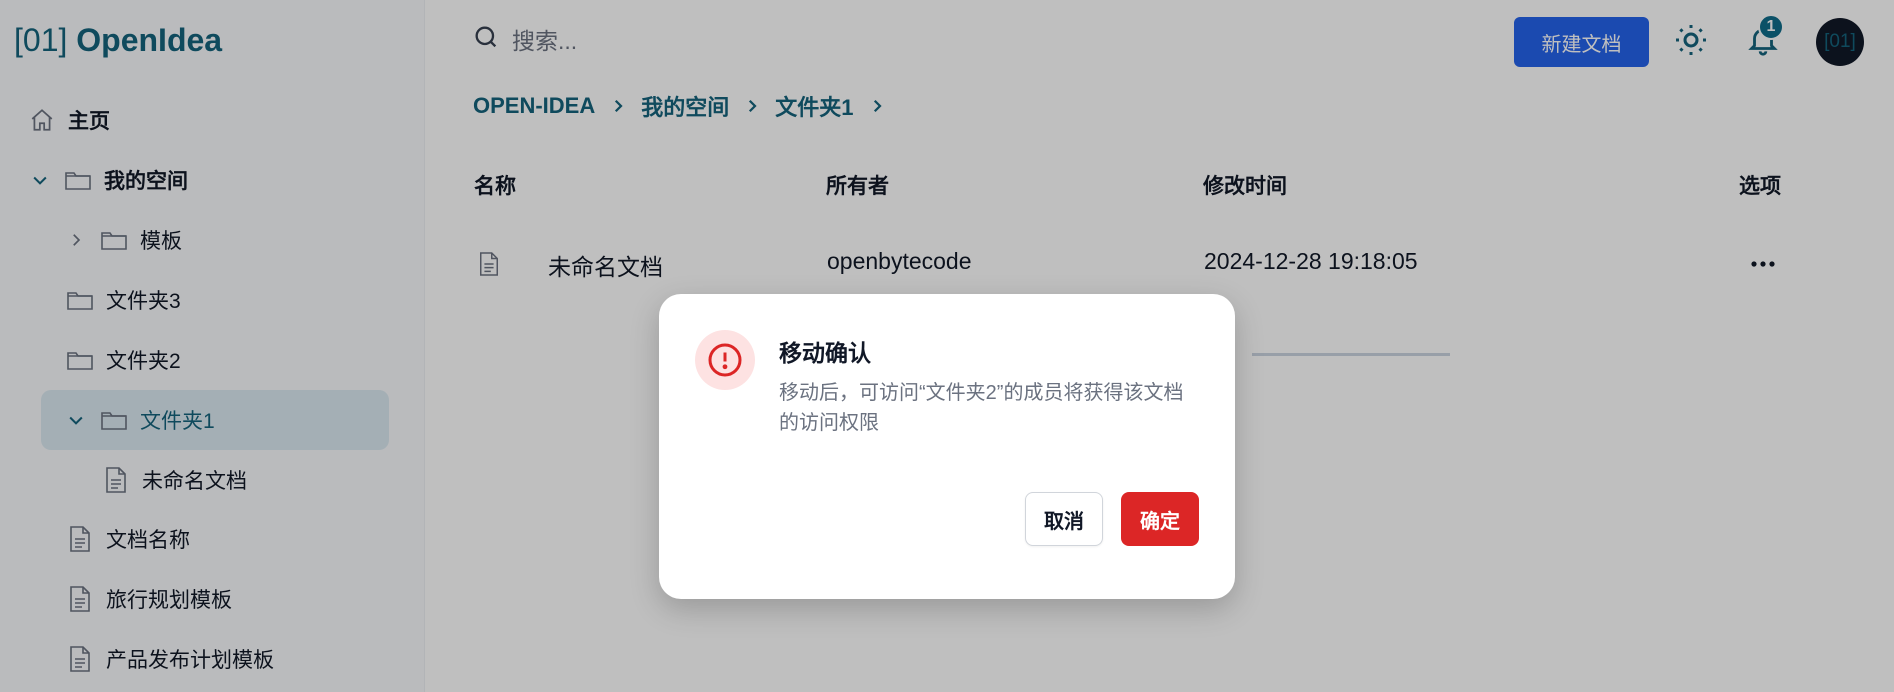 This screenshot has width=1894, height=692. What do you see at coordinates (1064, 519) in the screenshot?
I see `cancel-button: 取消` at bounding box center [1064, 519].